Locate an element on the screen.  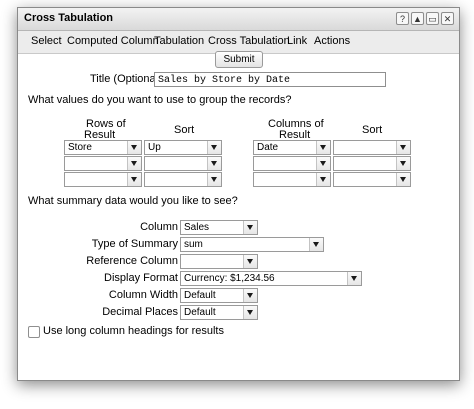
decimal-places-select: Default is located at coordinates (219, 312).